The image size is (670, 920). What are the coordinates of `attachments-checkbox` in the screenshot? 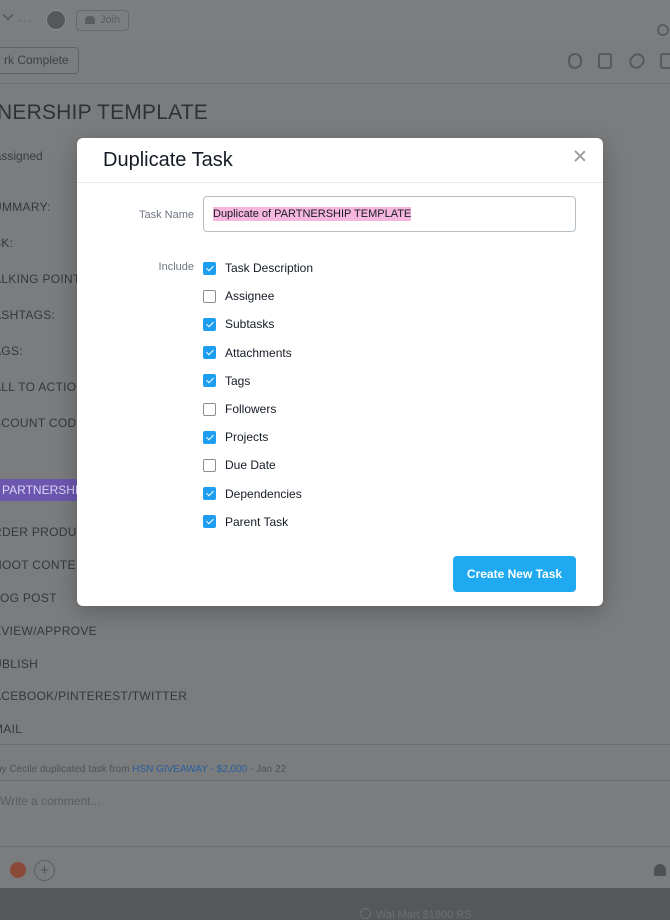 It's located at (209, 353).